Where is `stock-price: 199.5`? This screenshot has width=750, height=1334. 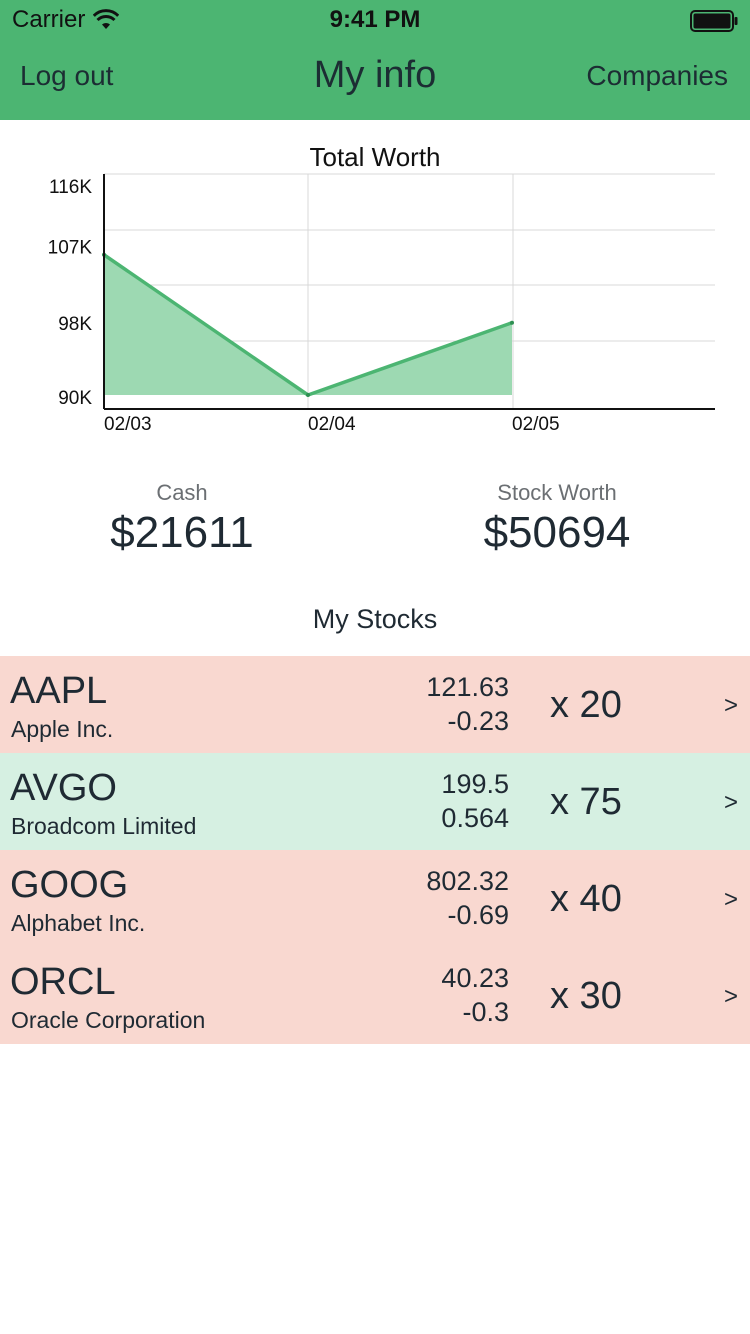
stock-price: 199.5 is located at coordinates (475, 784).